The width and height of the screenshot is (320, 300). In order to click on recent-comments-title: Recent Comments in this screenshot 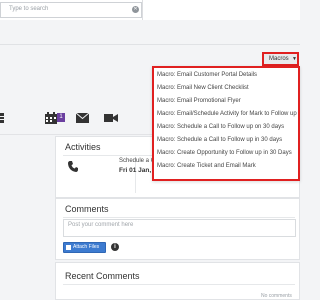, I will do `click(102, 276)`.